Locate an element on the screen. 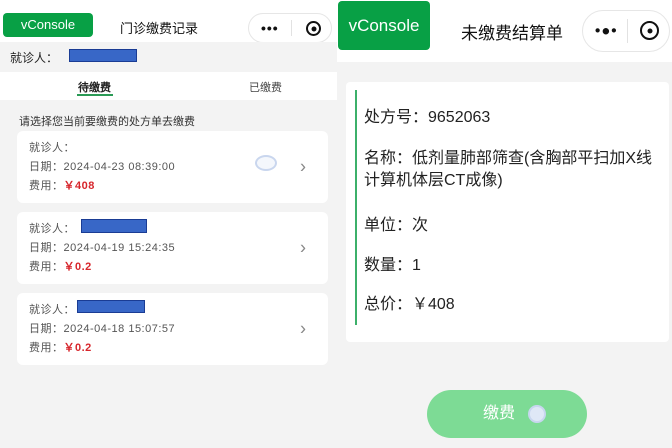 Image resolution: width=672 pixels, height=448 pixels. card-date: 2024-04-19 15:24:35 is located at coordinates (119, 248).